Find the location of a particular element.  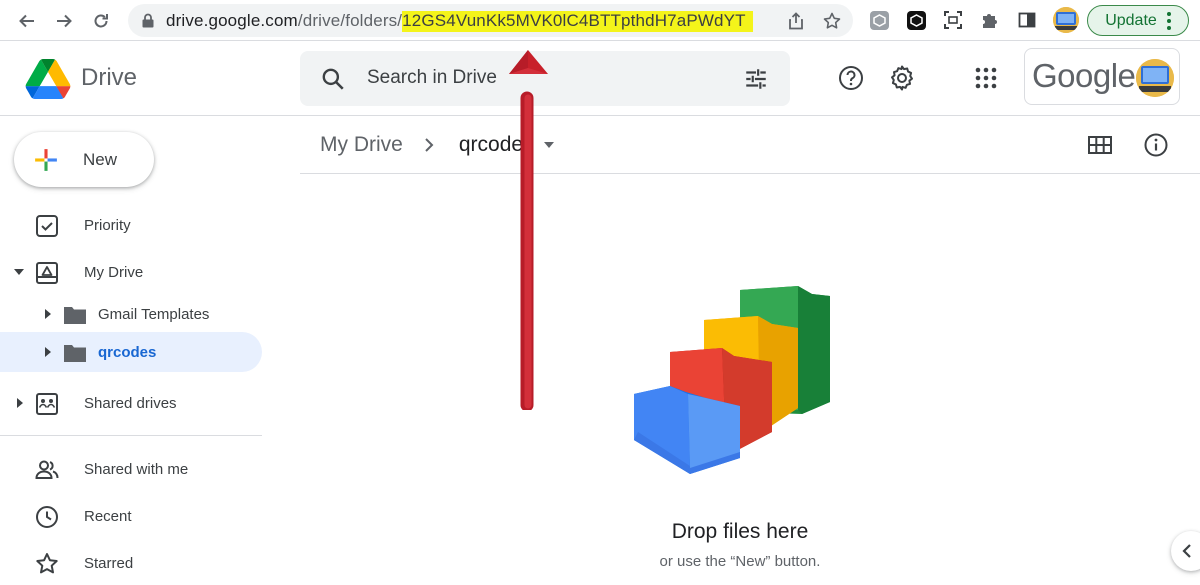

settings-gear-icon is located at coordinates (902, 78).